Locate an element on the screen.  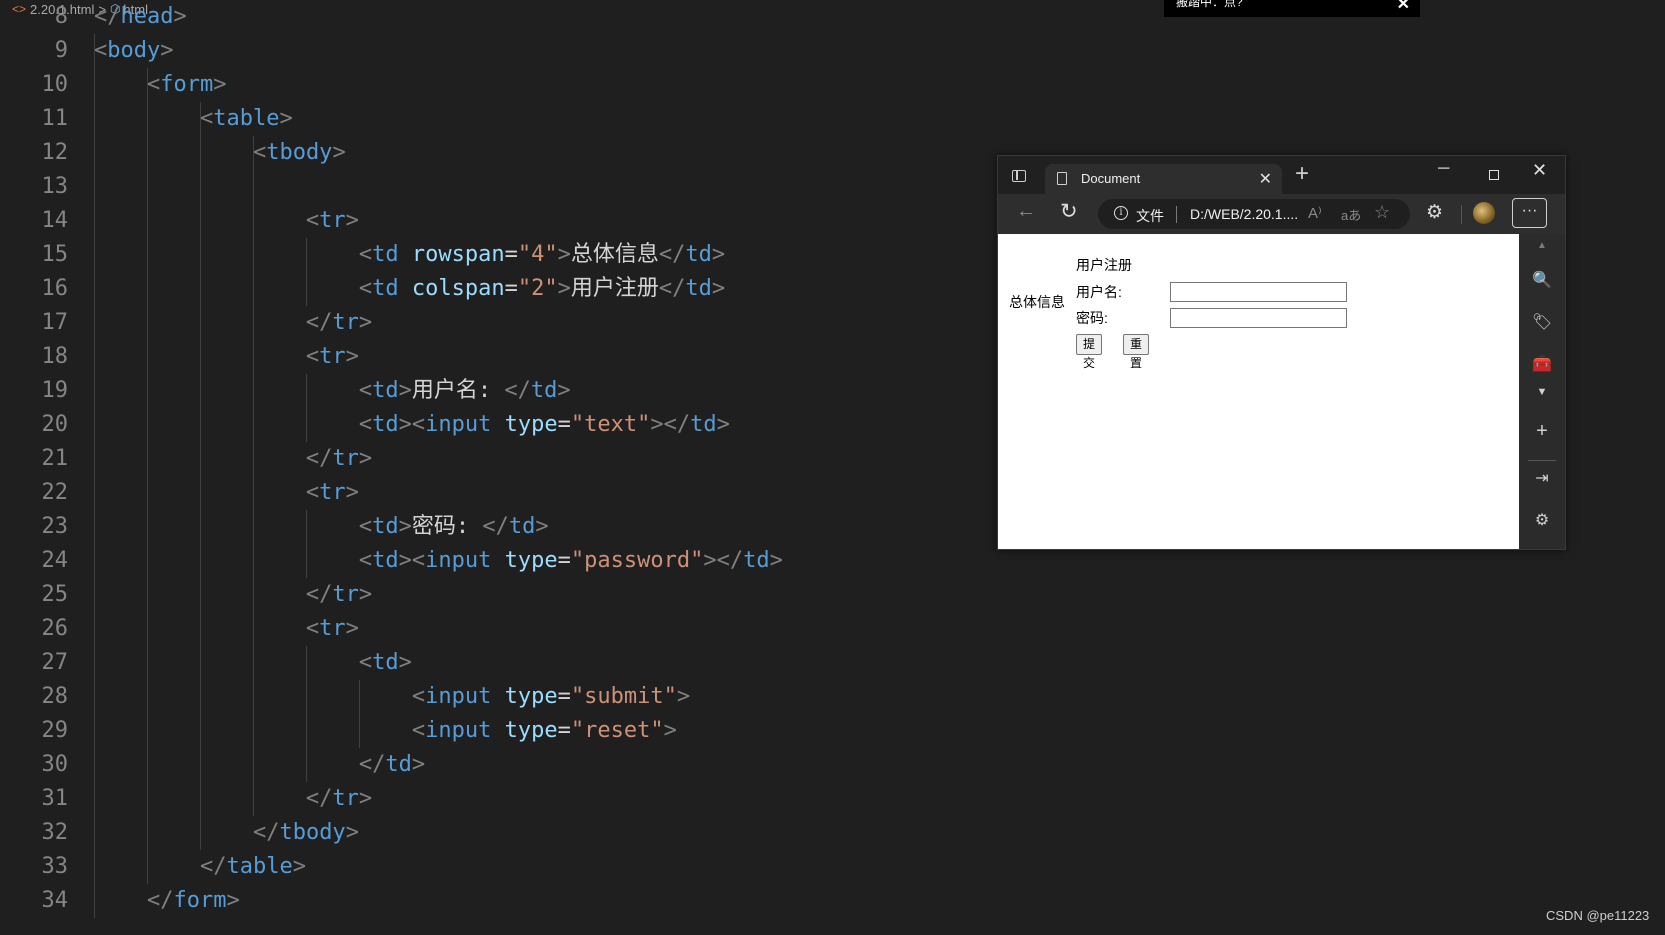
search-icon: 🔍 is located at coordinates (1542, 280).